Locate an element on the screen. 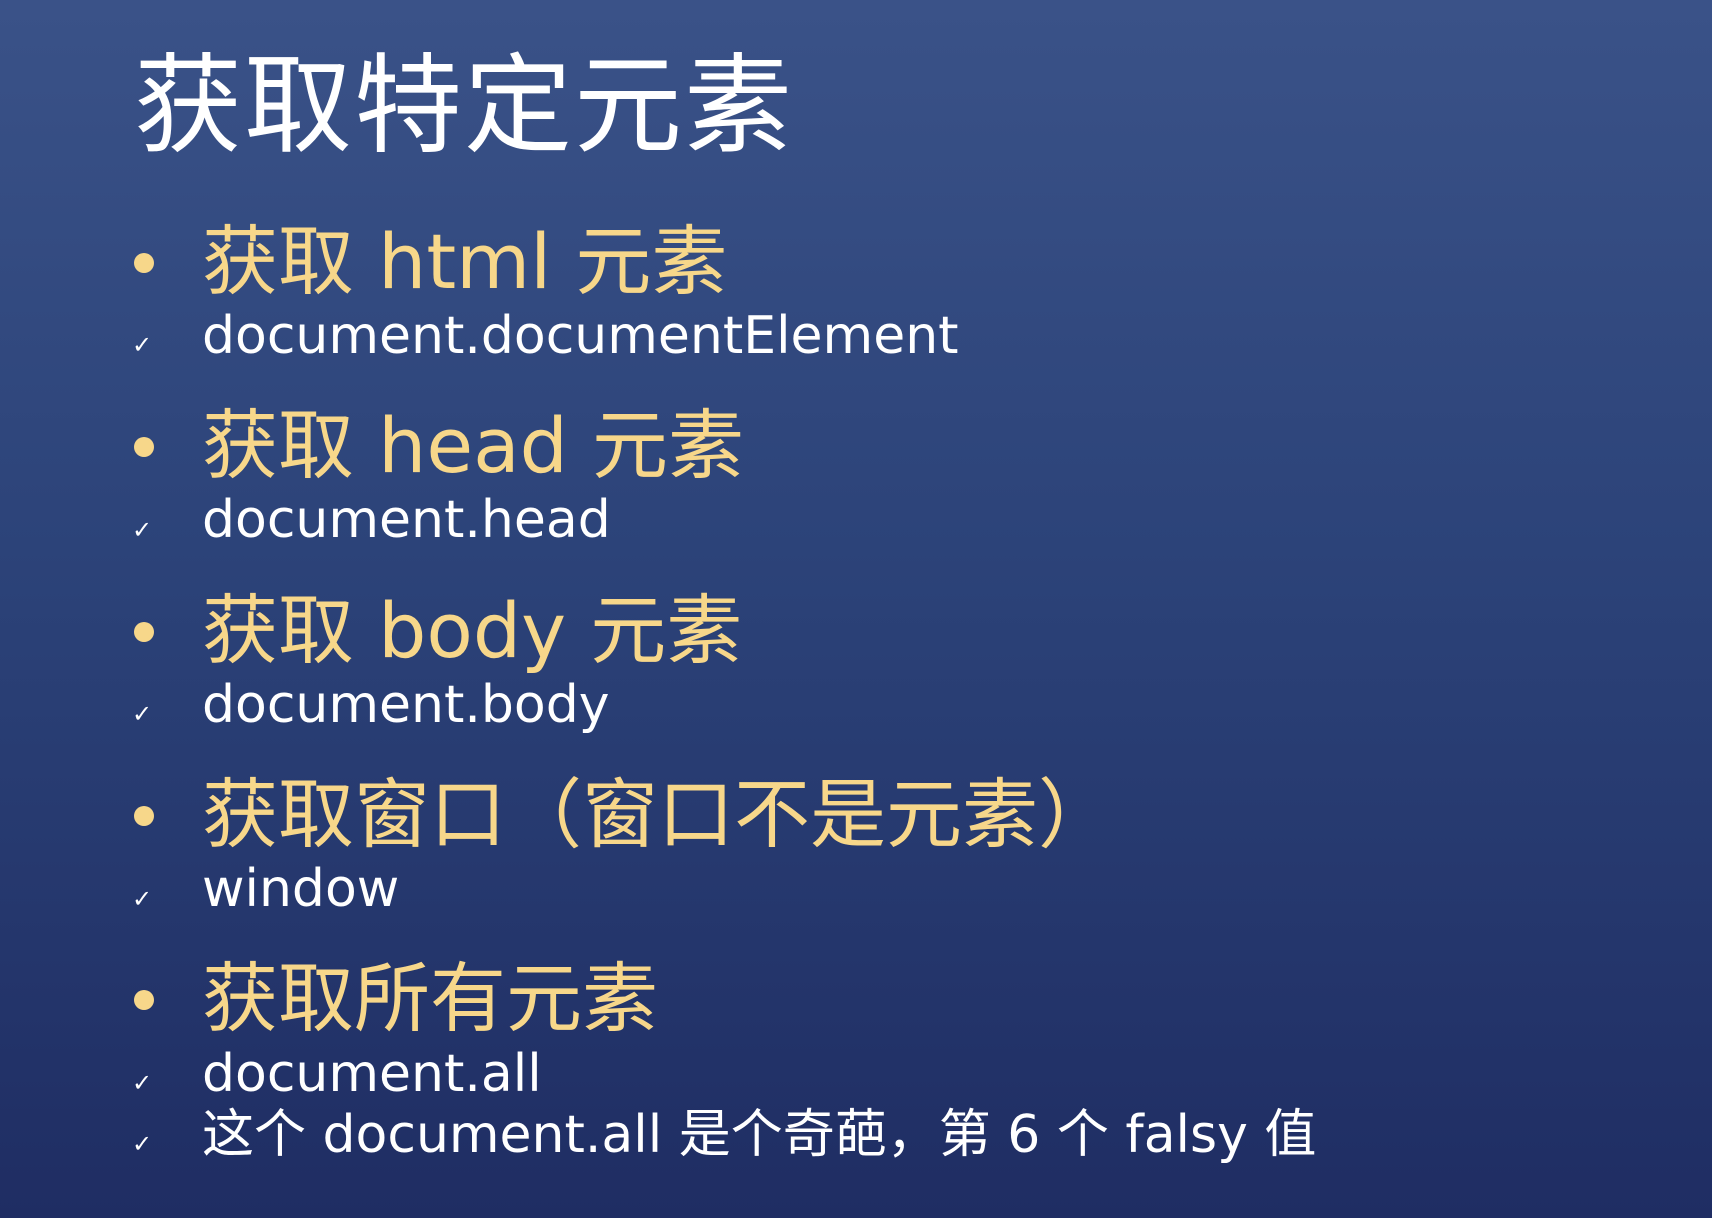 Image resolution: width=1712 pixels, height=1218 pixels. list-item-heading: 获取 head 元素 is located at coordinates (473, 445).